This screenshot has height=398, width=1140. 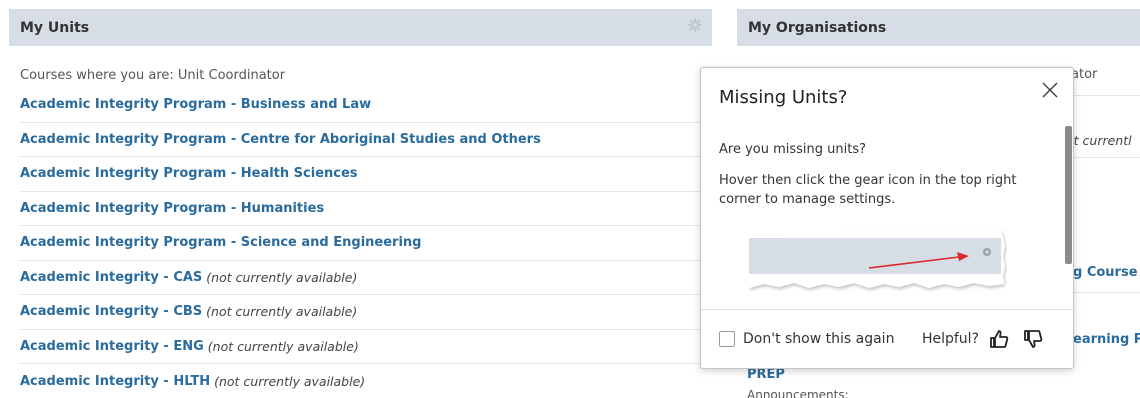 I want to click on my-organisations-header: My Organisations, so click(x=938, y=27).